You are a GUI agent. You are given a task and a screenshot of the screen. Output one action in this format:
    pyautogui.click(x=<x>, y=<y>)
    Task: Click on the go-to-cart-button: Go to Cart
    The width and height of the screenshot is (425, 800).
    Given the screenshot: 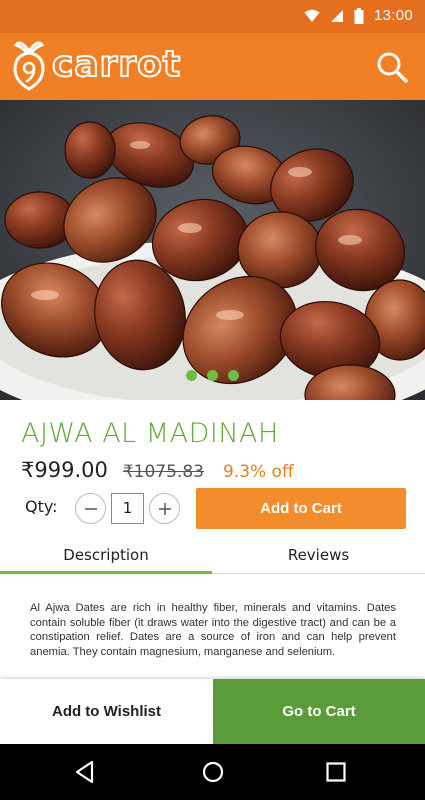 What is the action you would take?
    pyautogui.click(x=319, y=711)
    